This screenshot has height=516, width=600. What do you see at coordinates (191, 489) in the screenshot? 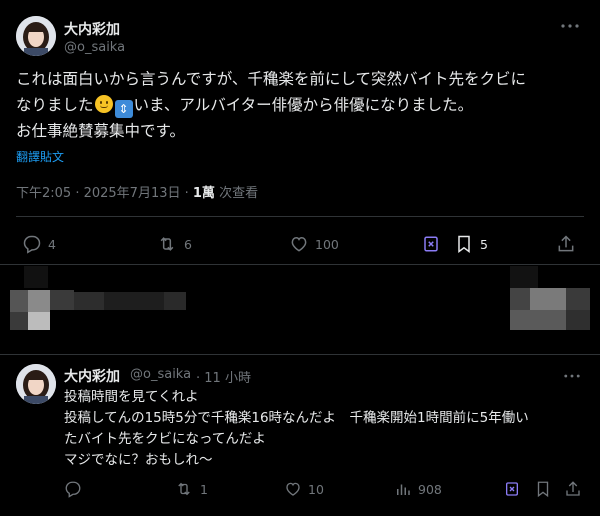
I see `repost-button: 1` at bounding box center [191, 489].